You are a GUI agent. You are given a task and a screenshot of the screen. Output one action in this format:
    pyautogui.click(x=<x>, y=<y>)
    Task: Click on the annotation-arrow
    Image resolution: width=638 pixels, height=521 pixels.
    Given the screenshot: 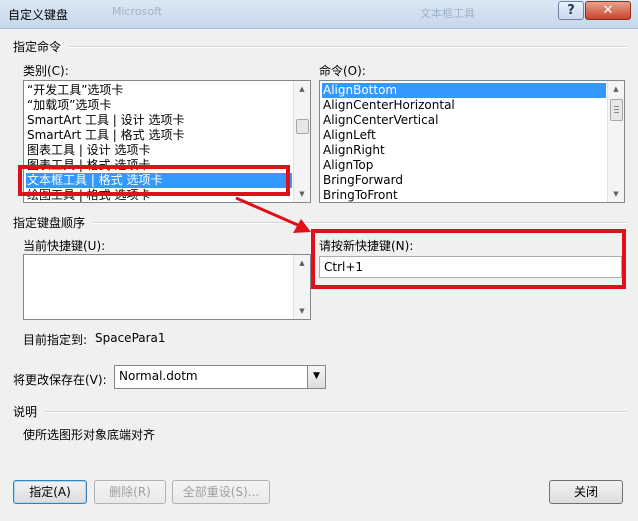 What is the action you would take?
    pyautogui.click(x=273, y=214)
    